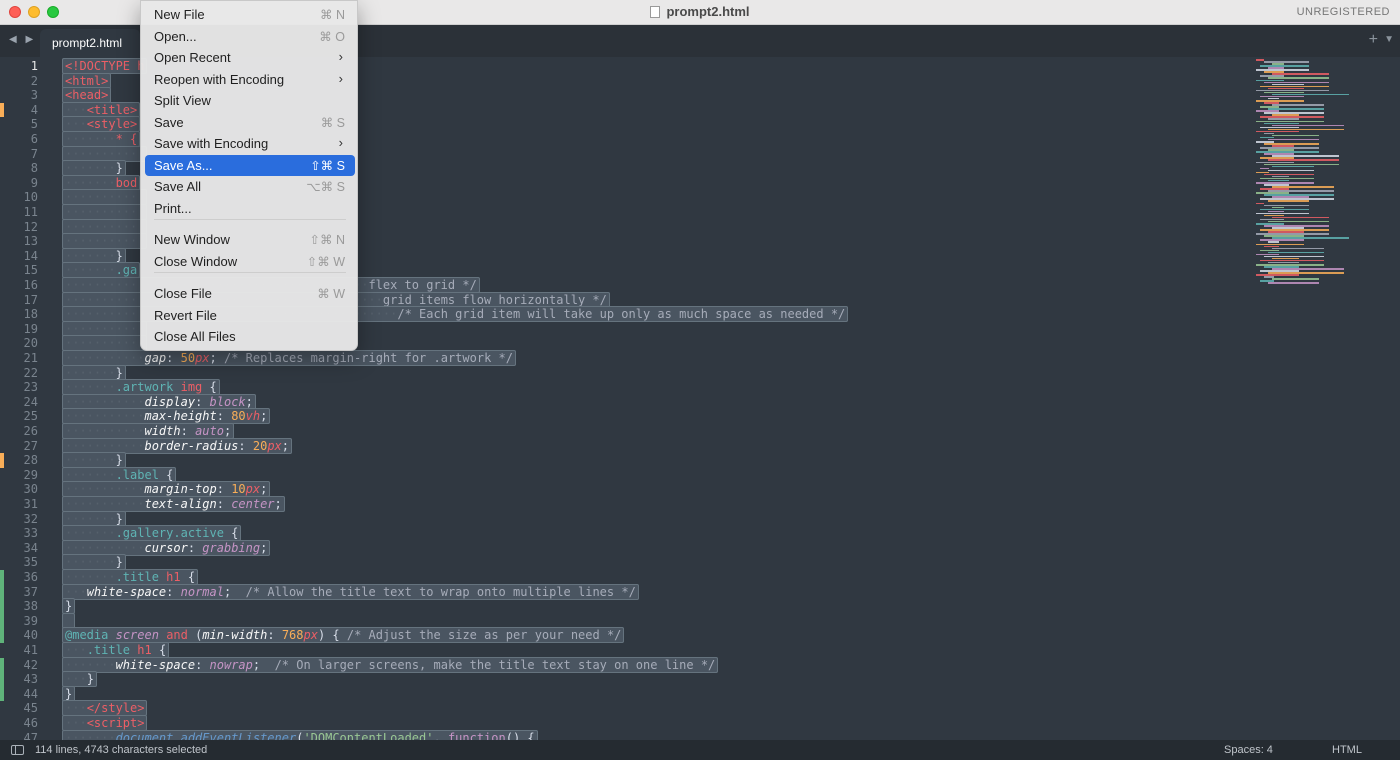 The height and width of the screenshot is (760, 1400). I want to click on submenu-chevron-icon: ›, so click(340, 78).